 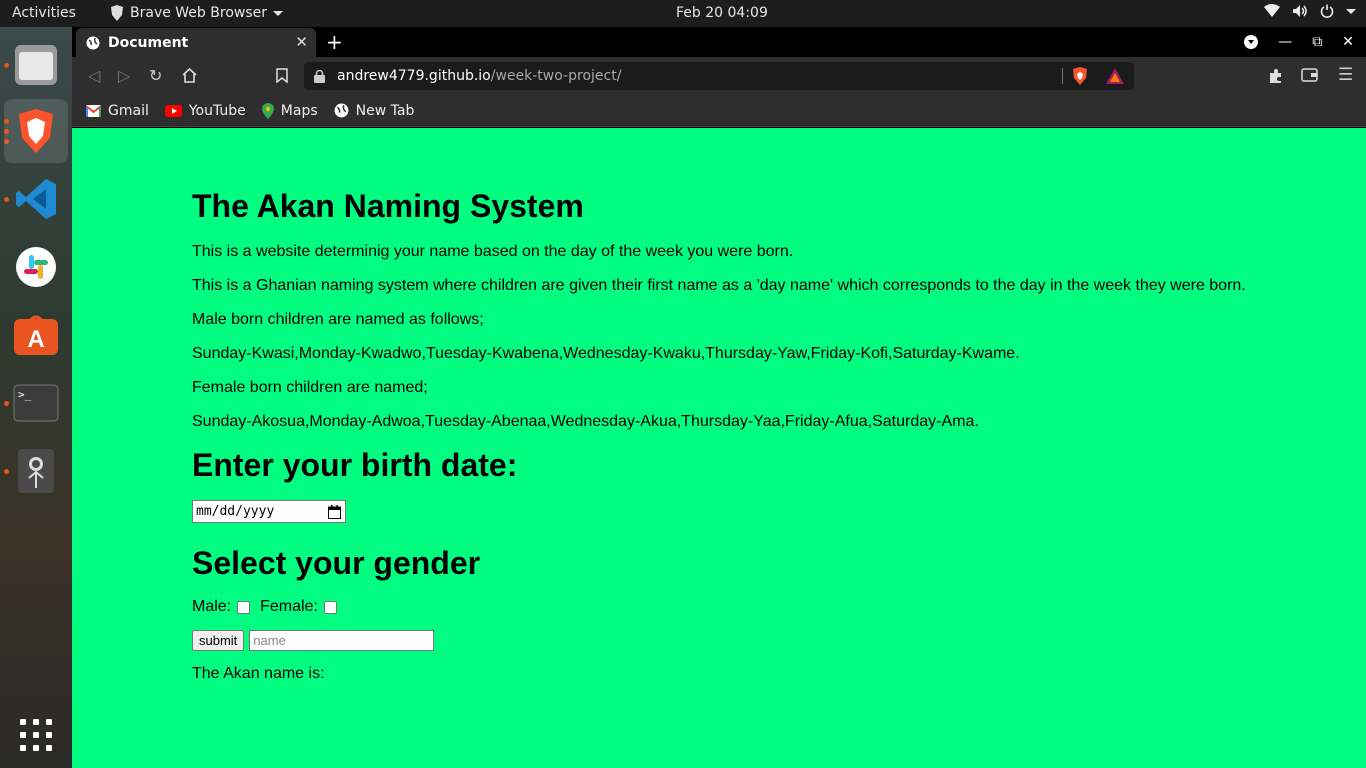 What do you see at coordinates (289, 606) in the screenshot?
I see `female-label: Female:` at bounding box center [289, 606].